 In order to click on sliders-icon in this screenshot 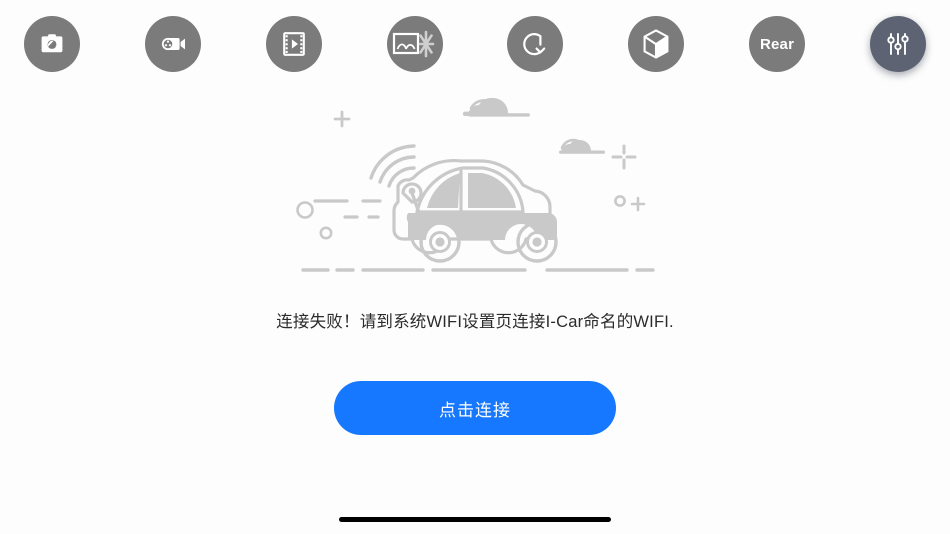, I will do `click(898, 44)`.